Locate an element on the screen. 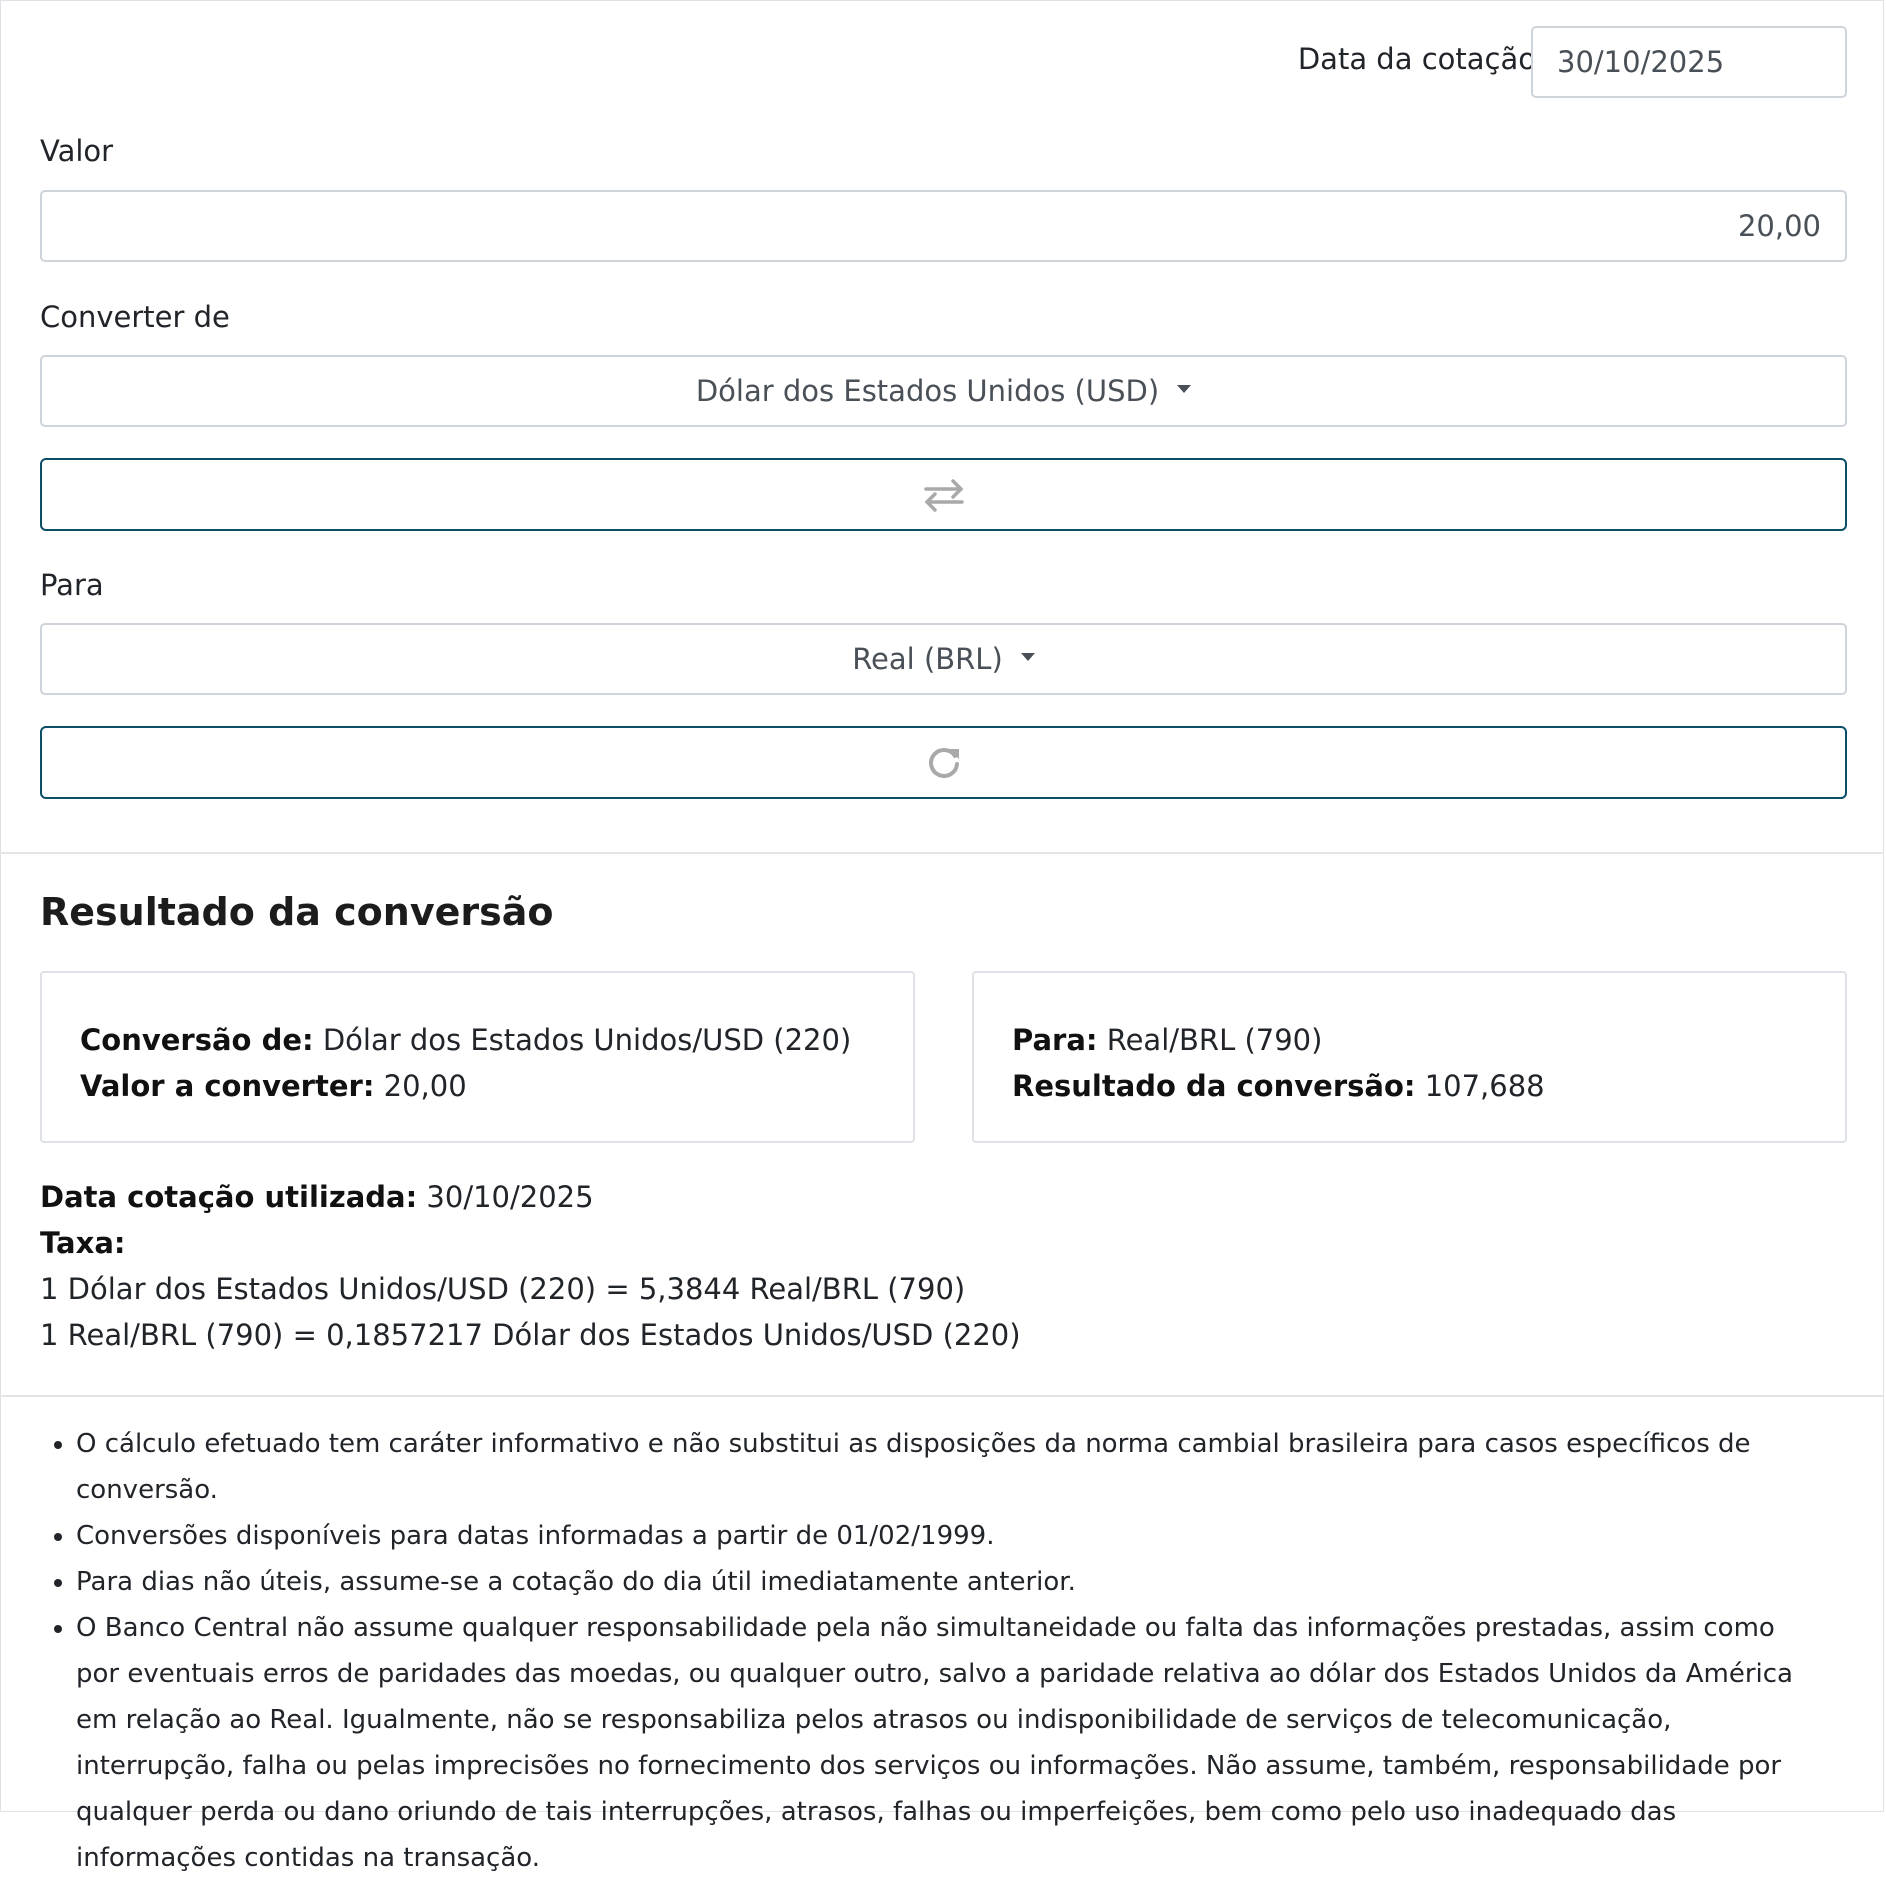 Image resolution: width=1886 pixels, height=1881 pixels. conversion-to-value: Real/BRL (790) is located at coordinates (1214, 1040).